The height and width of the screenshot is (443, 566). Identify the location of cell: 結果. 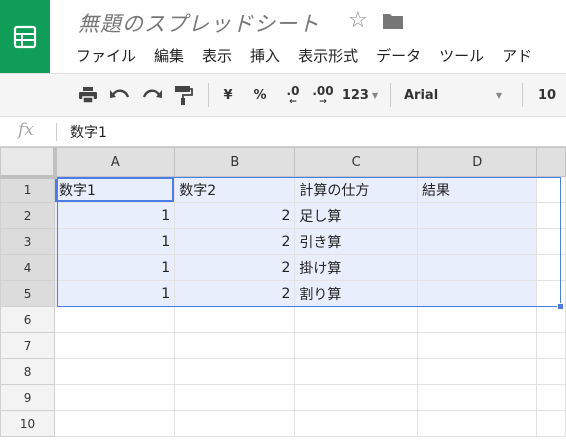
(477, 189).